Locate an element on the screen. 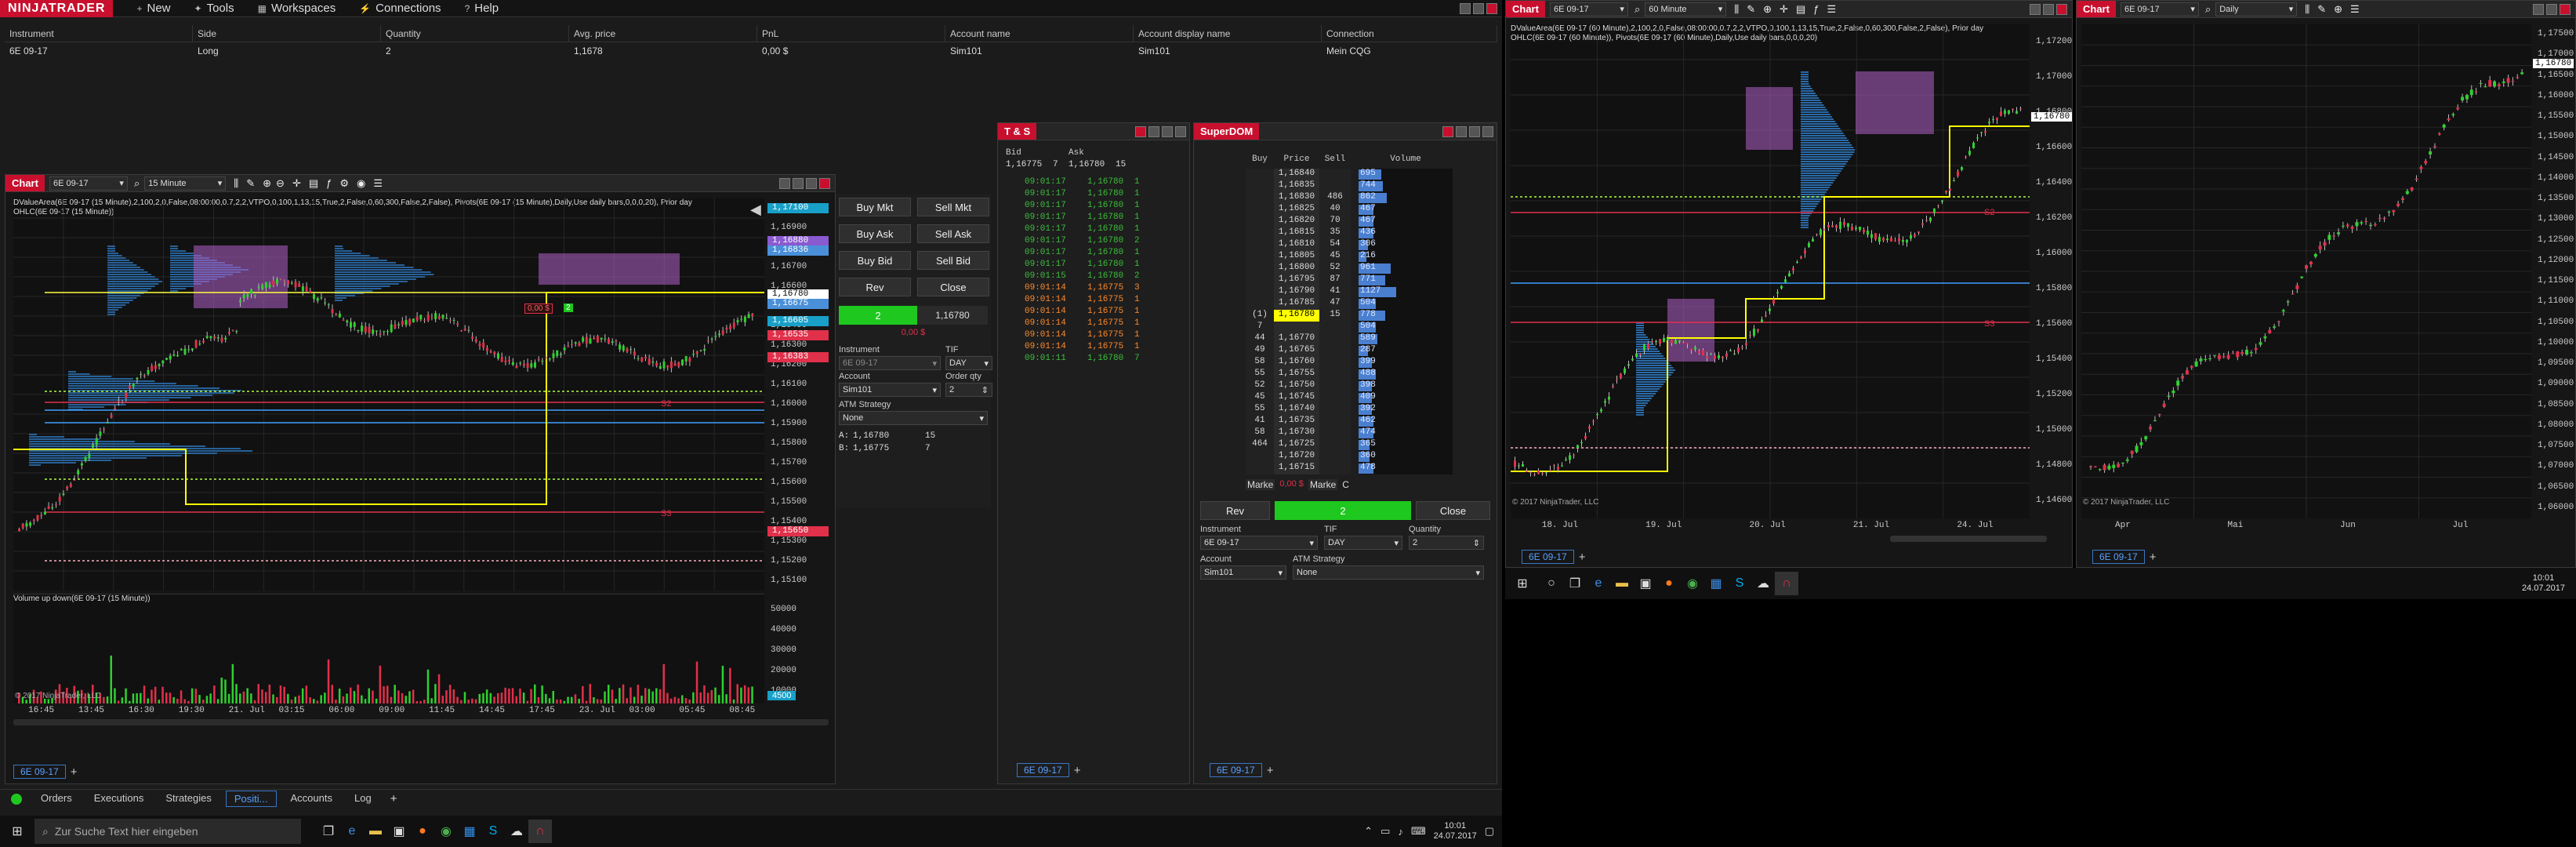  ninjatrader-taskbar-icon: ∩ is located at coordinates (1787, 583).